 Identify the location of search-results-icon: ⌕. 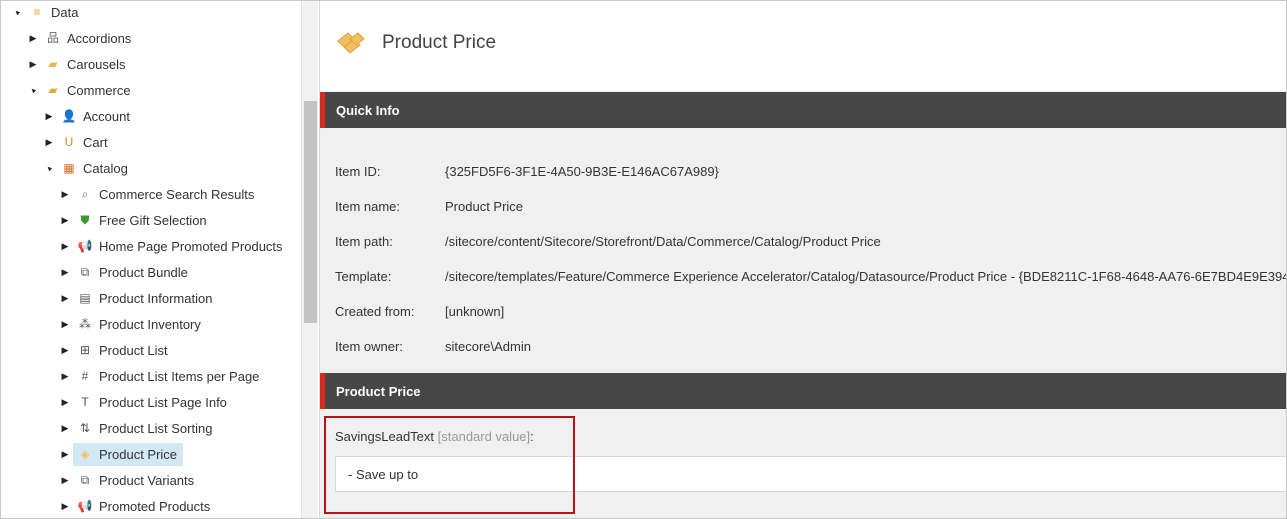
(85, 194).